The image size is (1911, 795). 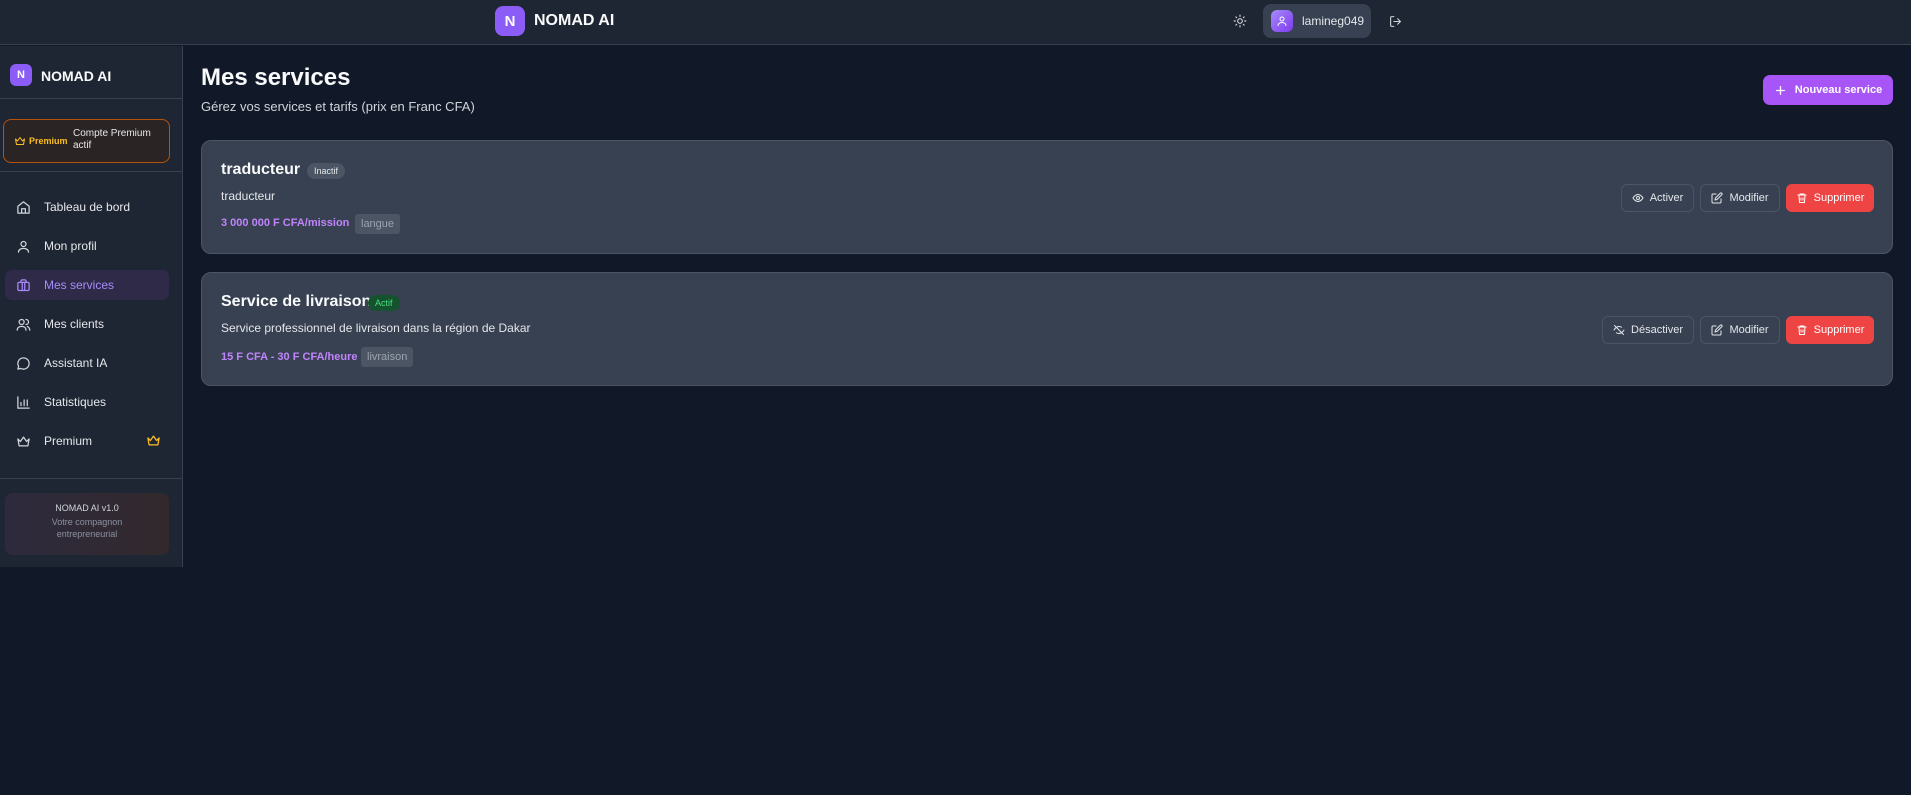 What do you see at coordinates (248, 196) in the screenshot?
I see `service-description: traducteur` at bounding box center [248, 196].